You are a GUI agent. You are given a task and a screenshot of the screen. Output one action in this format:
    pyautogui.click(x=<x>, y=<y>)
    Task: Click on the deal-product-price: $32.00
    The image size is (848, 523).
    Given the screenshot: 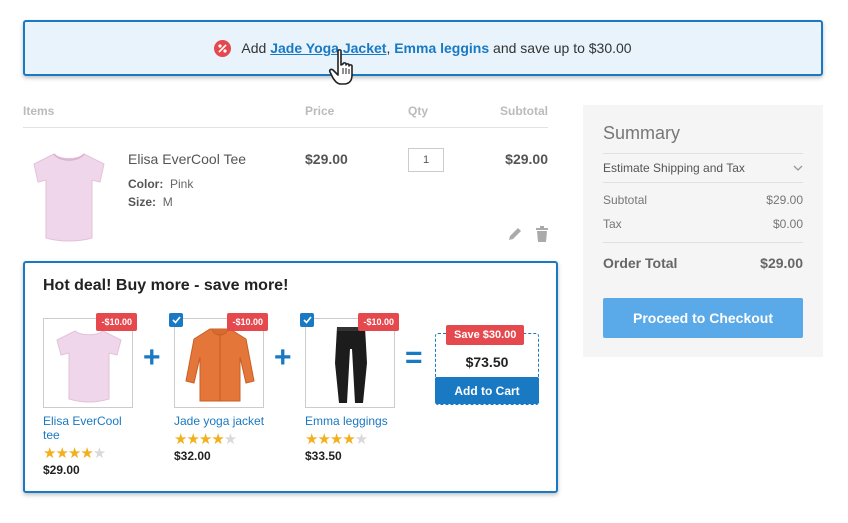 What is the action you would take?
    pyautogui.click(x=192, y=456)
    